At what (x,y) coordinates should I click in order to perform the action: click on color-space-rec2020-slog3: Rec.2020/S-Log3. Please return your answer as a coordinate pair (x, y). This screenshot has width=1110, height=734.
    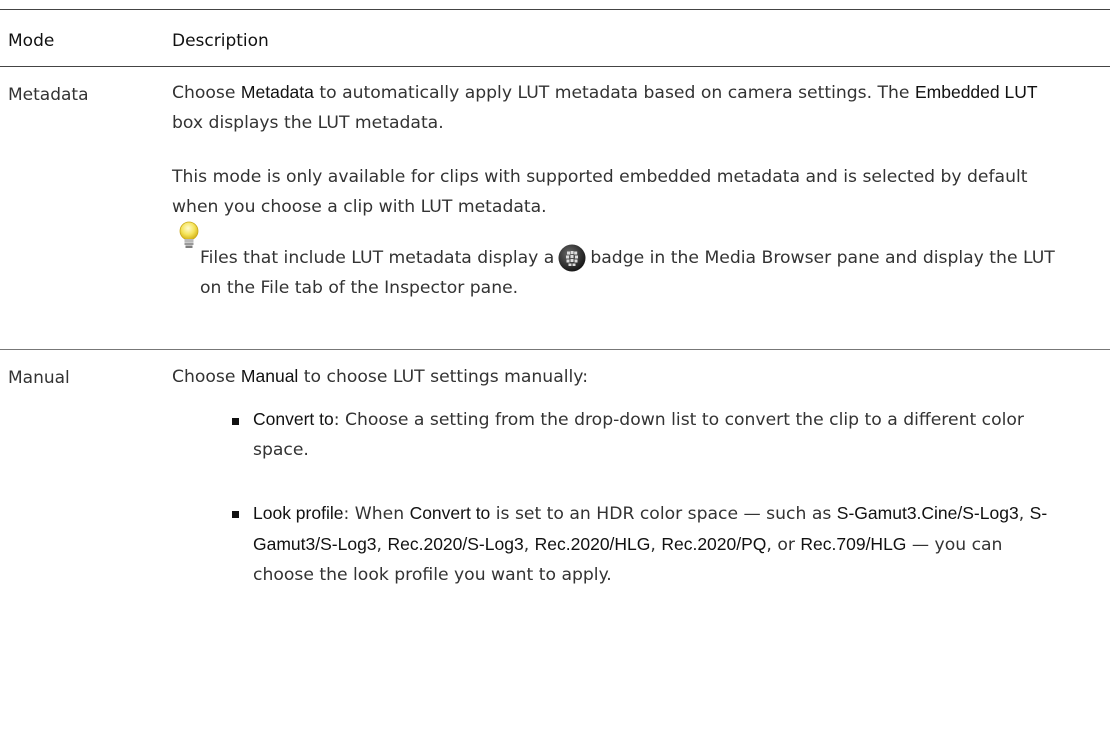
    Looking at the image, I should click on (455, 544).